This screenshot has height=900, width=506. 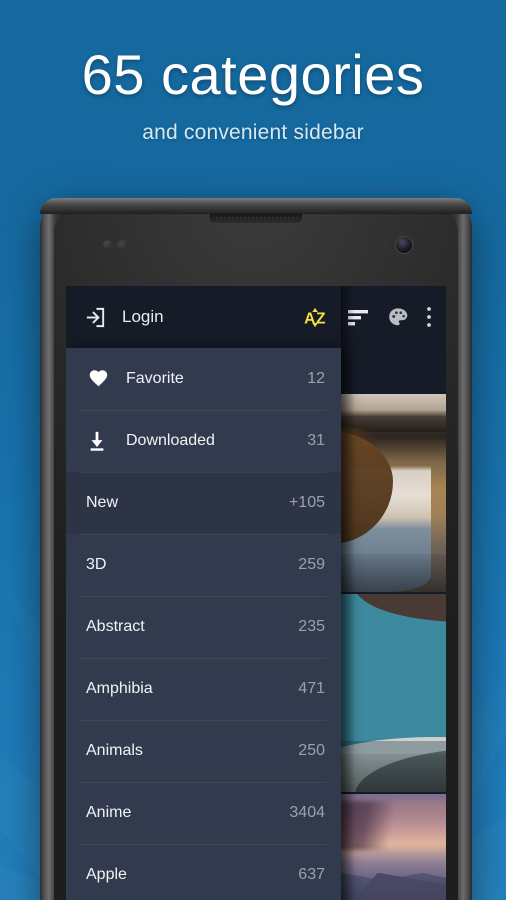 I want to click on drawer-shadow, so click(x=348, y=593).